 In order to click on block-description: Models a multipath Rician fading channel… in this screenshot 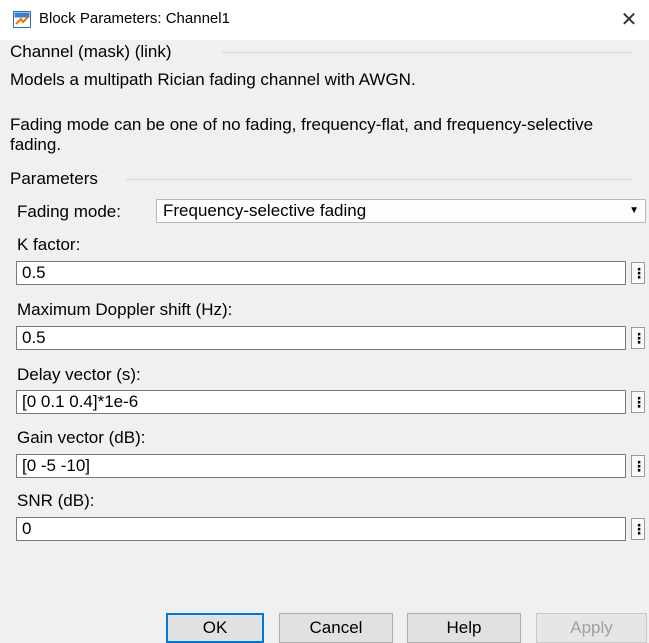, I will do `click(213, 79)`.